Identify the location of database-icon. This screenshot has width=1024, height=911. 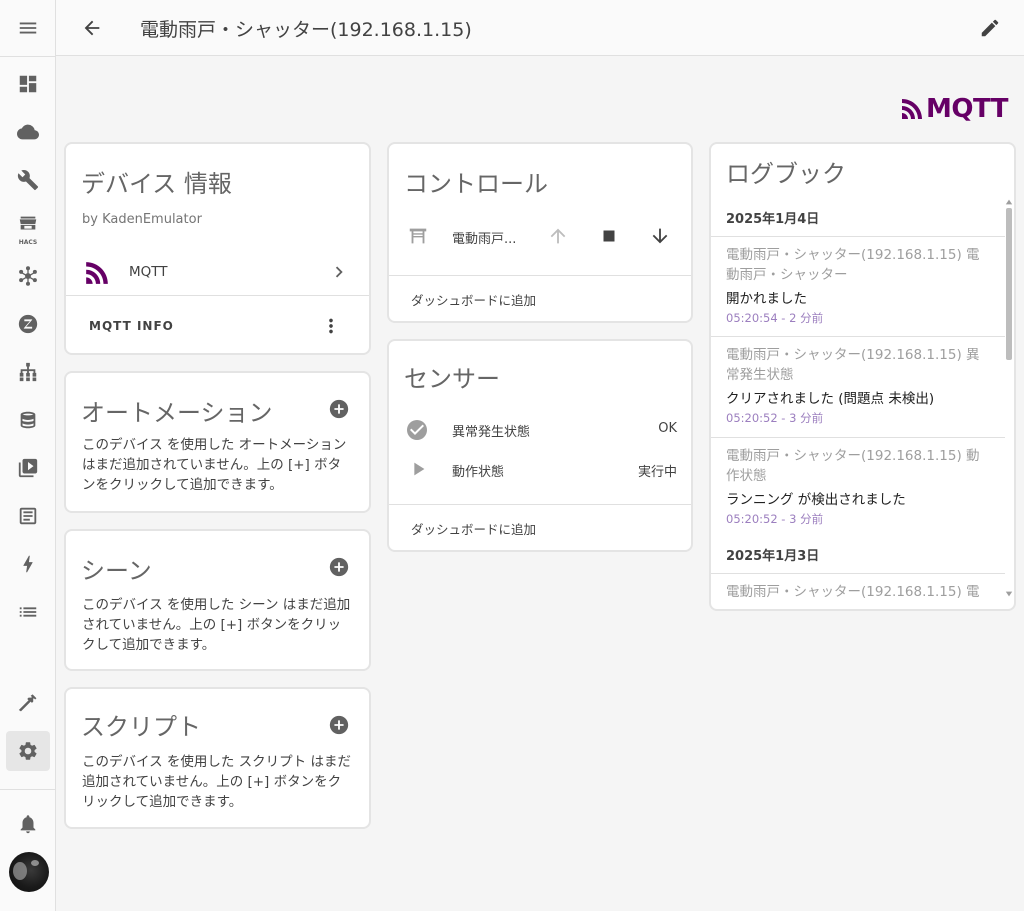
(28, 420).